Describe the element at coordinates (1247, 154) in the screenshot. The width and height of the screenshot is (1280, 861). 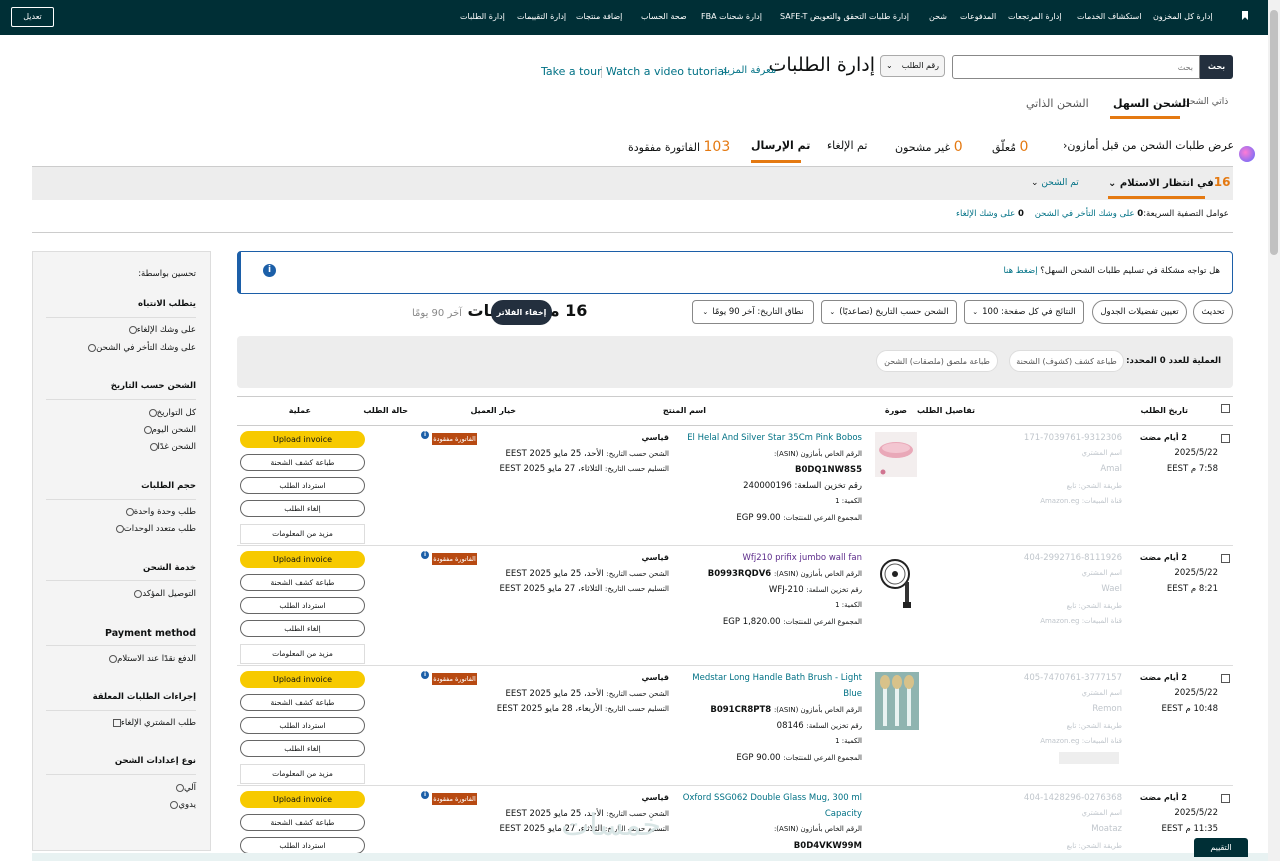
I see `assistant-icon` at that location.